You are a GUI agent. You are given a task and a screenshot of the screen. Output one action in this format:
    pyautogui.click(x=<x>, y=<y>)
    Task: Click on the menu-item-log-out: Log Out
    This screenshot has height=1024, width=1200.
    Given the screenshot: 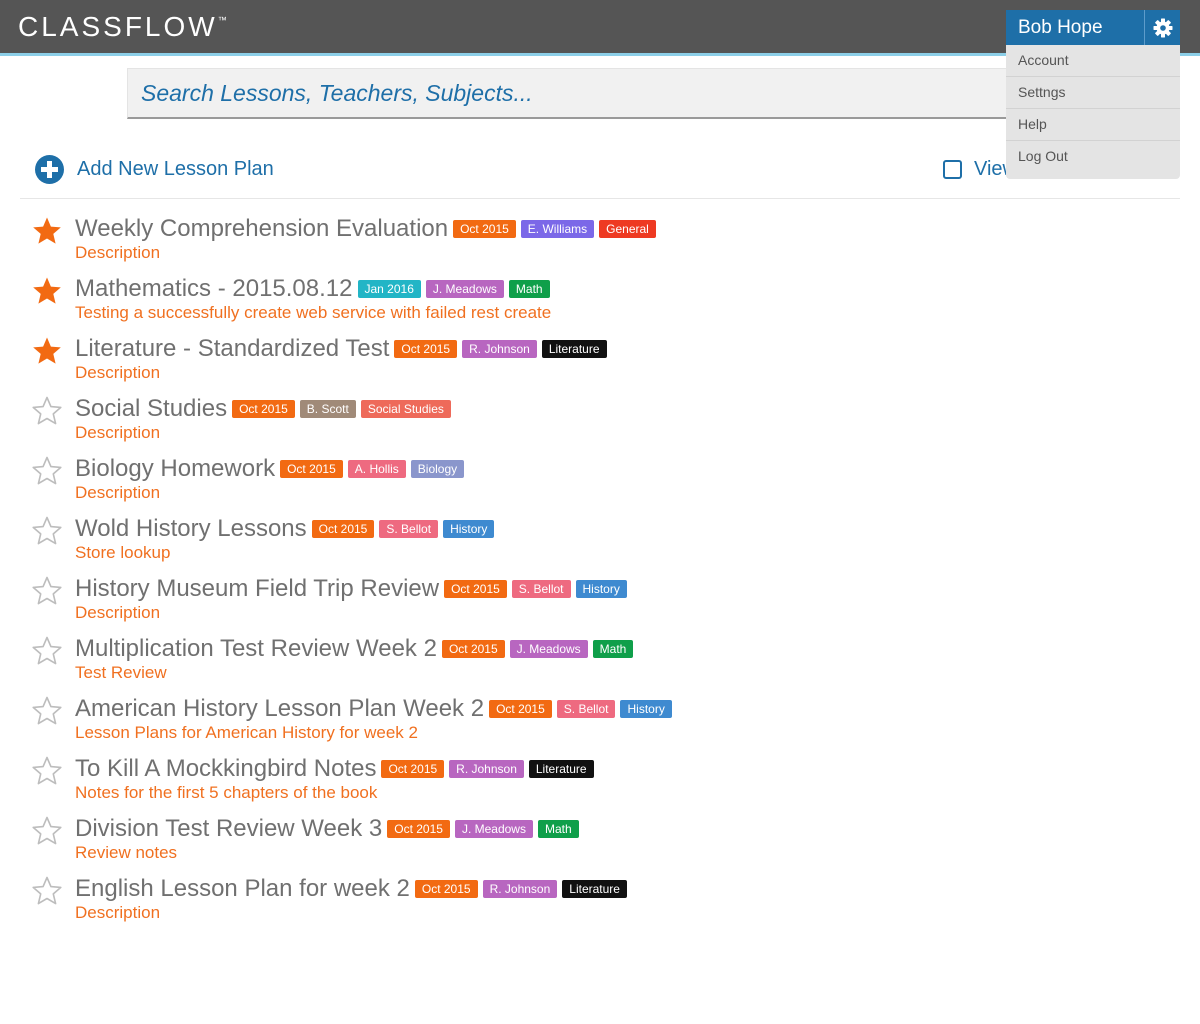 What is the action you would take?
    pyautogui.click(x=1093, y=160)
    